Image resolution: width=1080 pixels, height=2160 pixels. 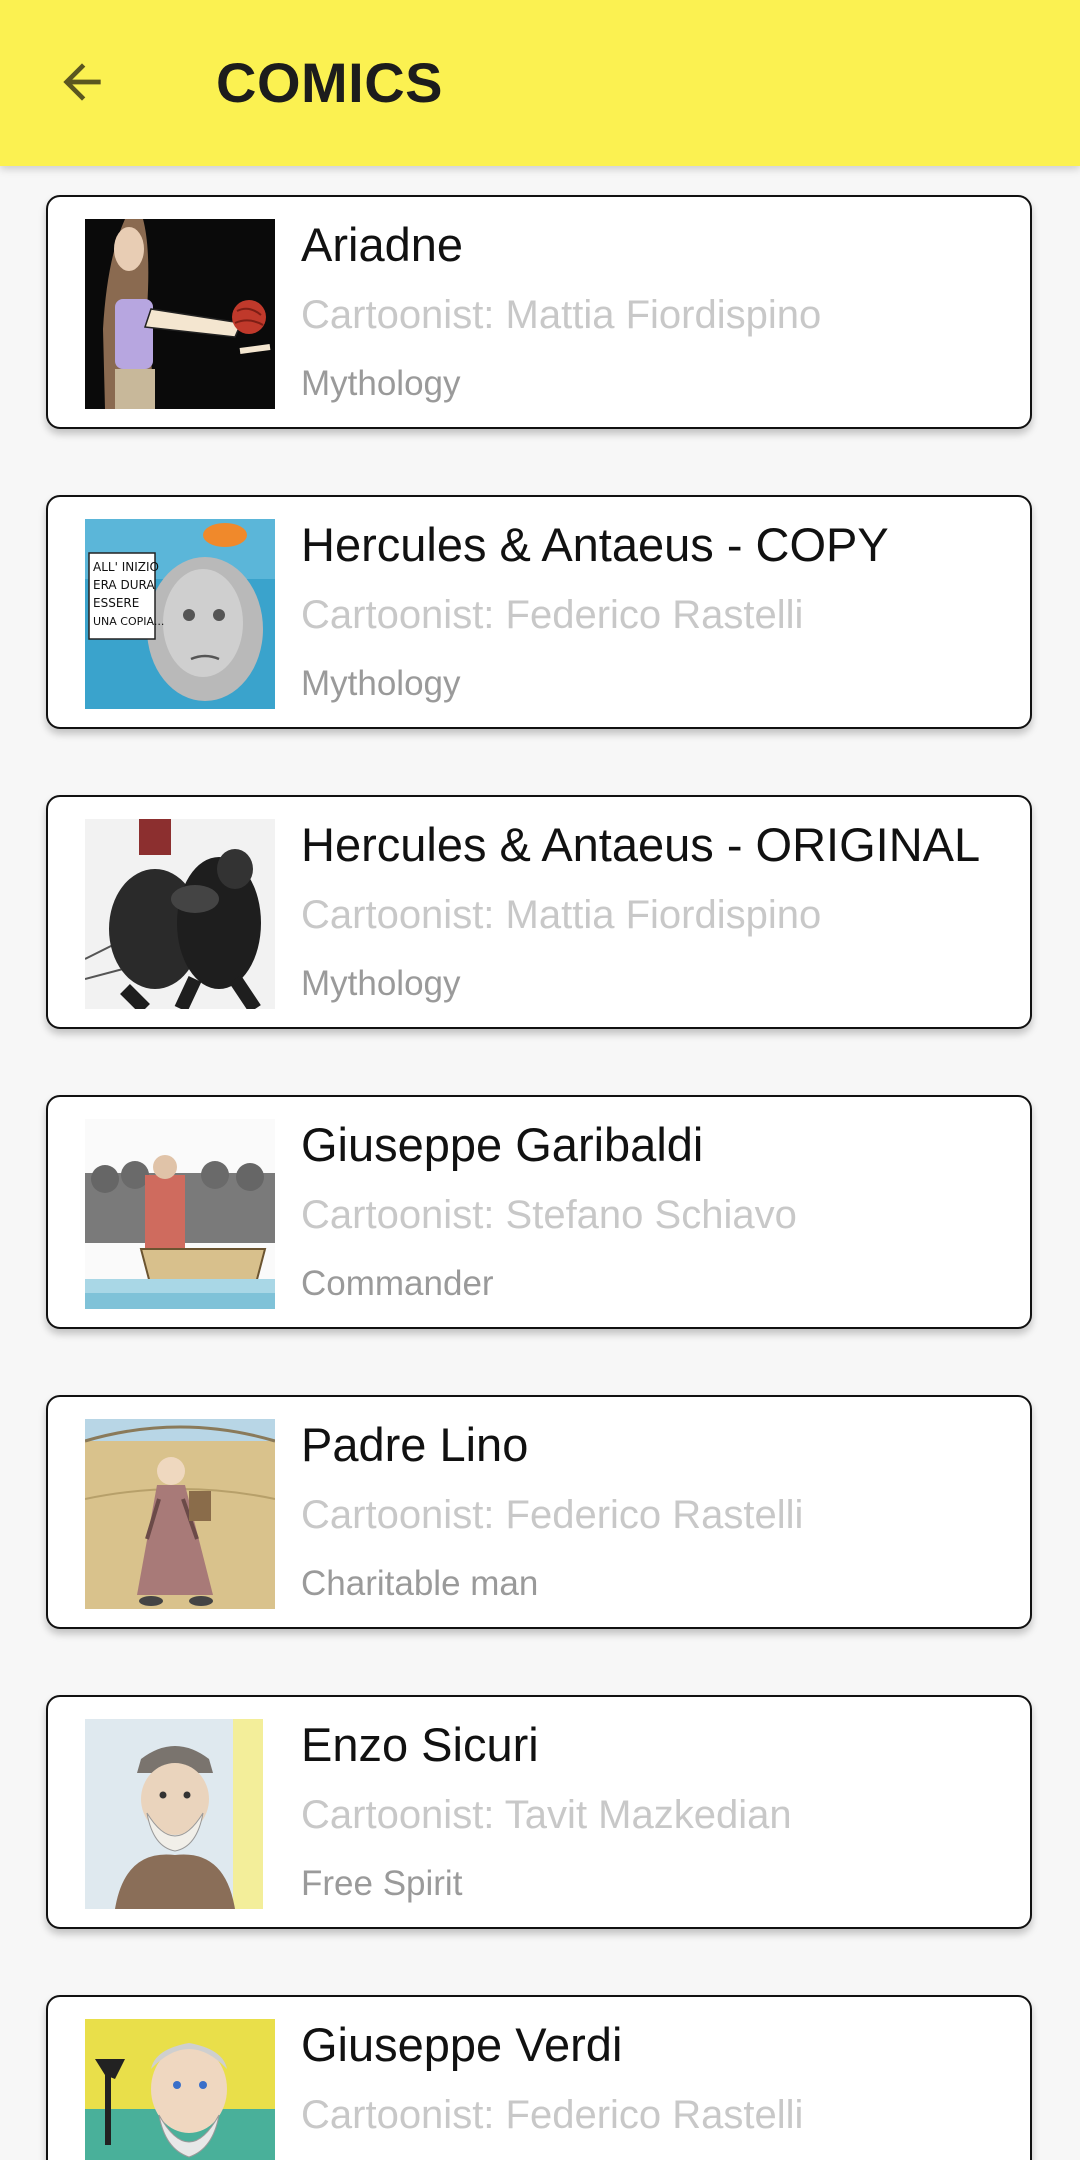 I want to click on comic-title: Hercules & Antaeus - ORIGINAL, so click(x=641, y=844).